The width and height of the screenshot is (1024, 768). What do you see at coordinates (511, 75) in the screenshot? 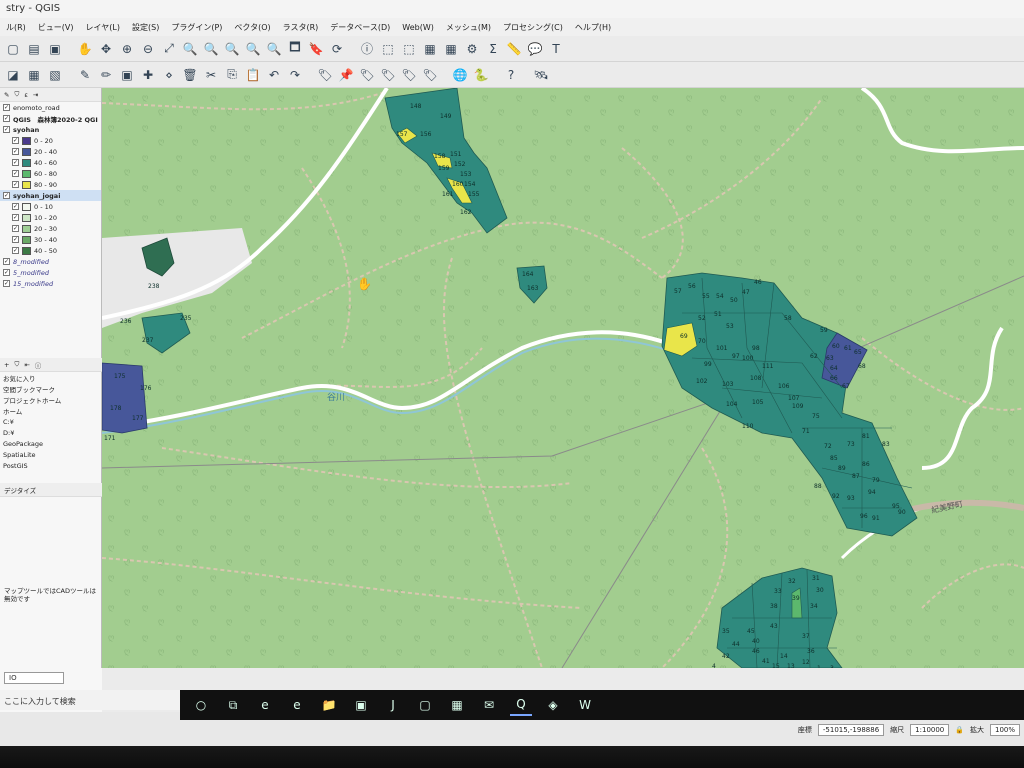
I see `help-icon: ?` at bounding box center [511, 75].